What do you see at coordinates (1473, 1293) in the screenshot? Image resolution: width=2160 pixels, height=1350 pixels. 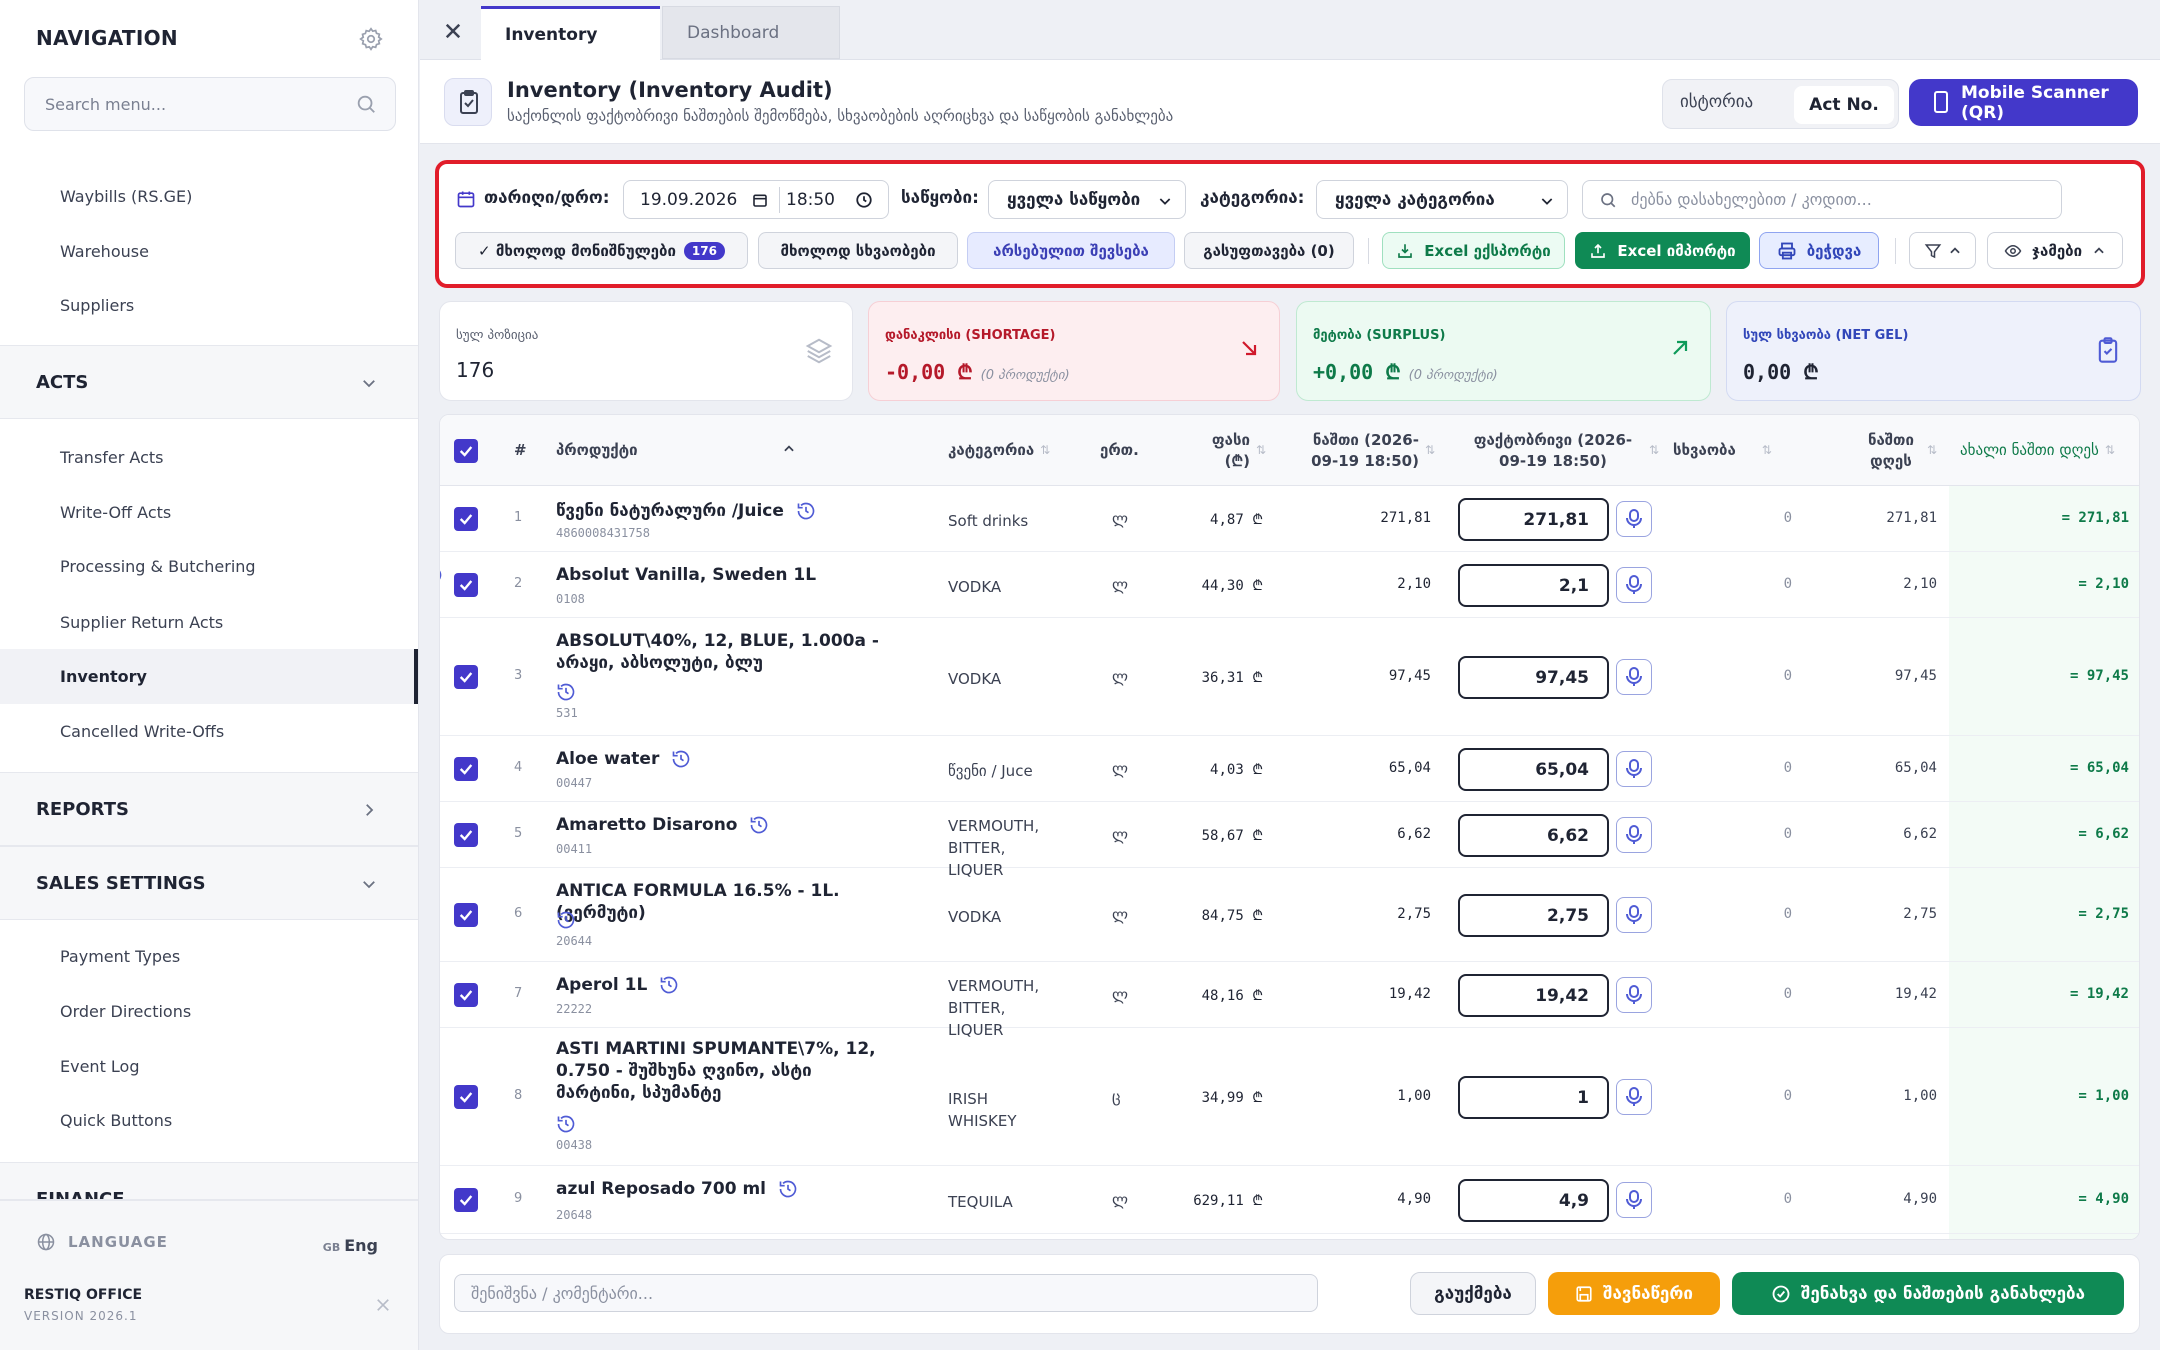 I see `cancel-button: გაუქმება` at bounding box center [1473, 1293].